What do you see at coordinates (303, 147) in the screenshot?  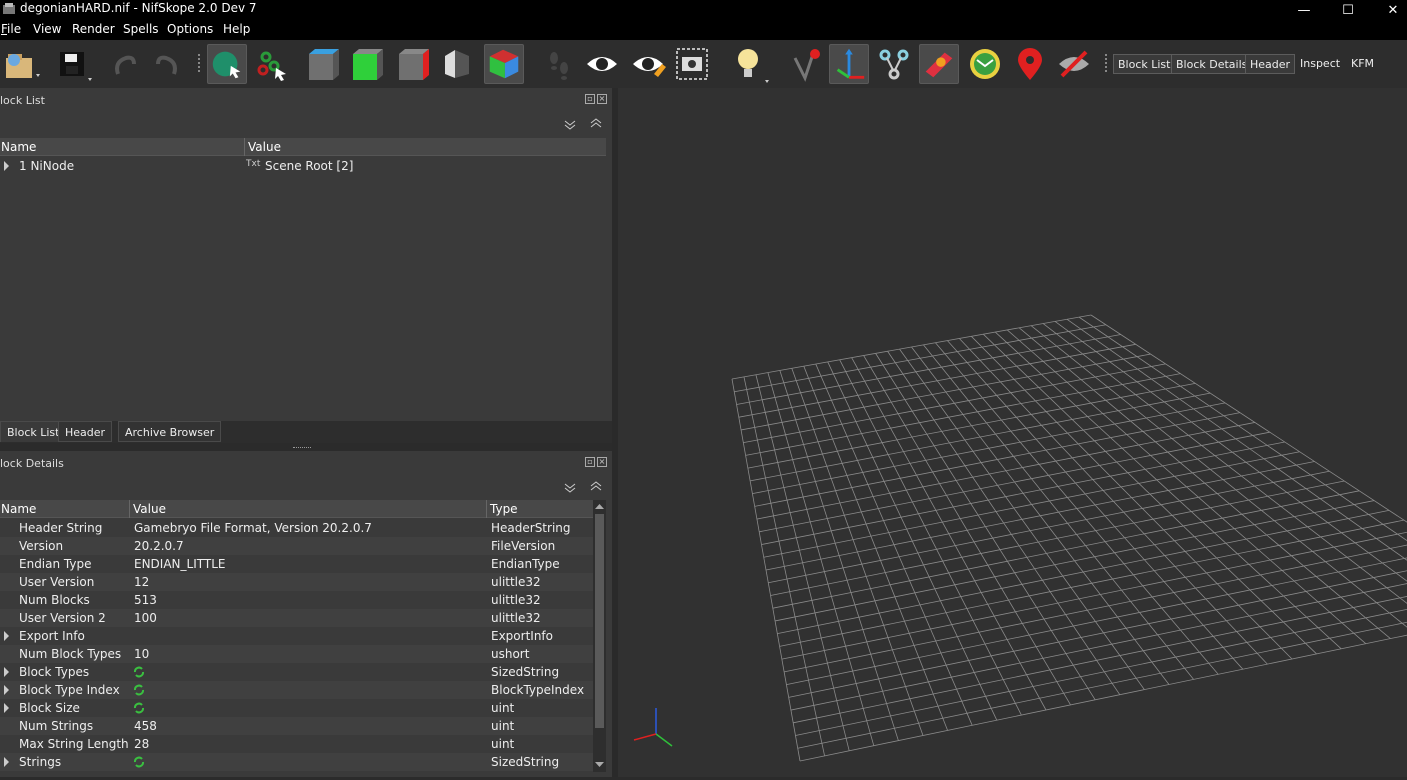 I see `block-list-header: Name Value` at bounding box center [303, 147].